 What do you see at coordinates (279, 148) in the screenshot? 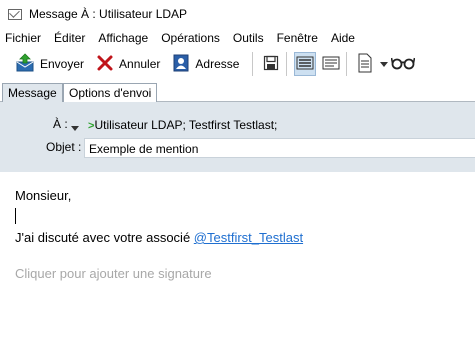
I see `subject-field: Exemple de mention` at bounding box center [279, 148].